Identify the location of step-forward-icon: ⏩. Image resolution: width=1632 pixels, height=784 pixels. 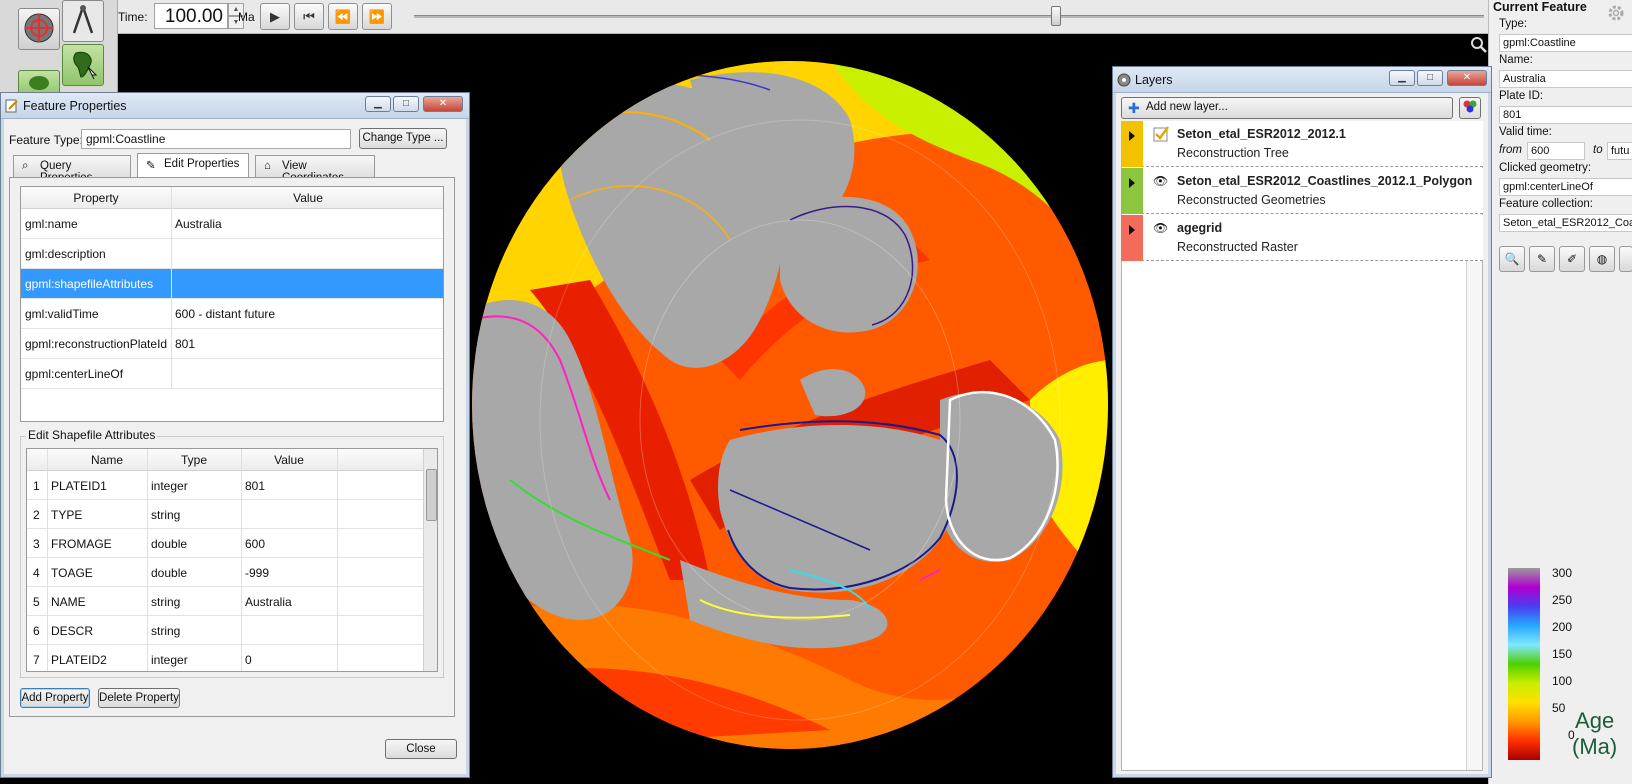
(377, 16).